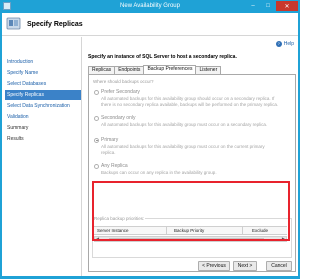  Describe the element at coordinates (96, 166) in the screenshot. I see `radio-any-replica` at that location.